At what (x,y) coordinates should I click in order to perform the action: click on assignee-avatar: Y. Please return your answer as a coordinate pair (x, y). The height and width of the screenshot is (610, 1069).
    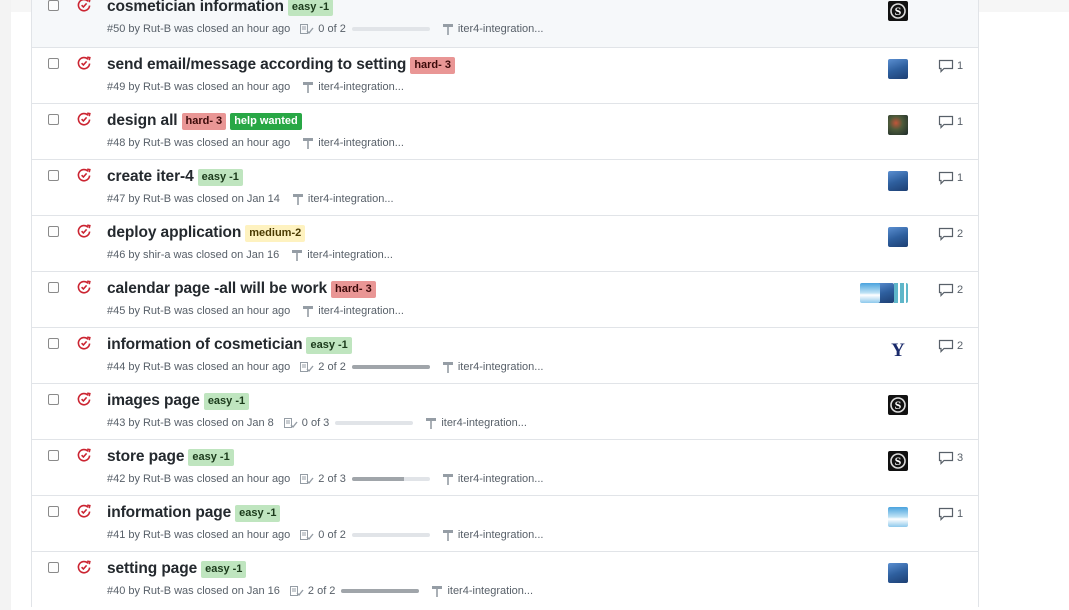
    Looking at the image, I should click on (898, 349).